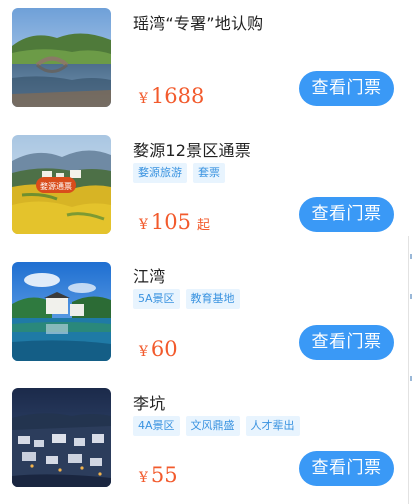  Describe the element at coordinates (61, 57) in the screenshot. I see `lake-bridge-photo` at that location.